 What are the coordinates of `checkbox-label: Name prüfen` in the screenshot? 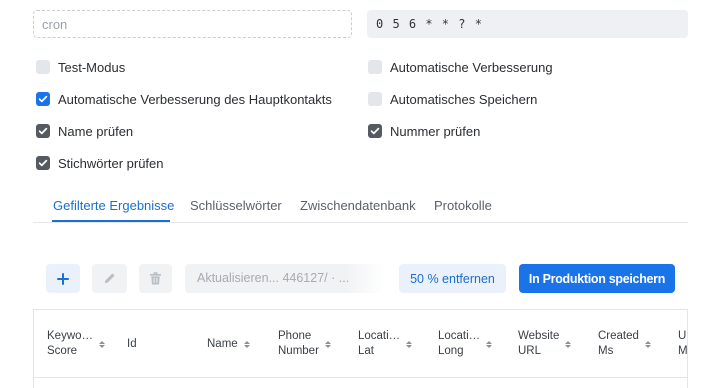 It's located at (96, 131).